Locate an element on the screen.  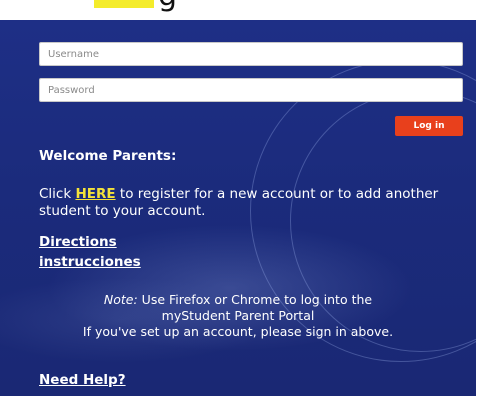
welcome-heading: Welcome Parents: is located at coordinates (108, 156).